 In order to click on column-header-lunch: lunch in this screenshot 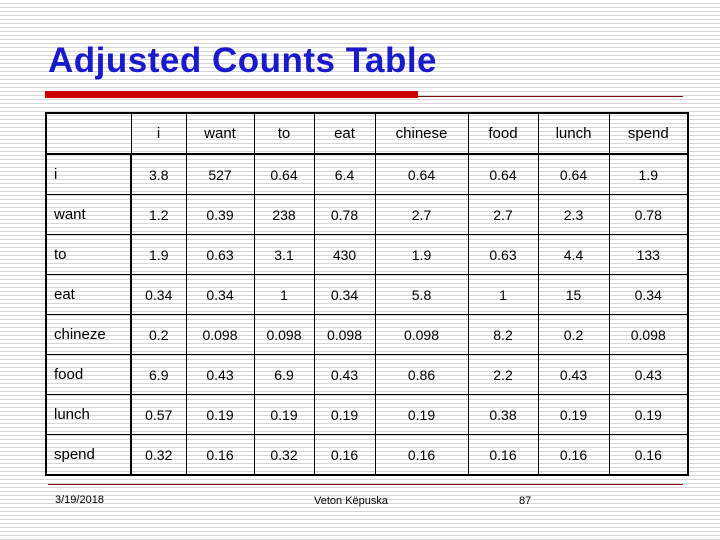, I will do `click(573, 133)`.